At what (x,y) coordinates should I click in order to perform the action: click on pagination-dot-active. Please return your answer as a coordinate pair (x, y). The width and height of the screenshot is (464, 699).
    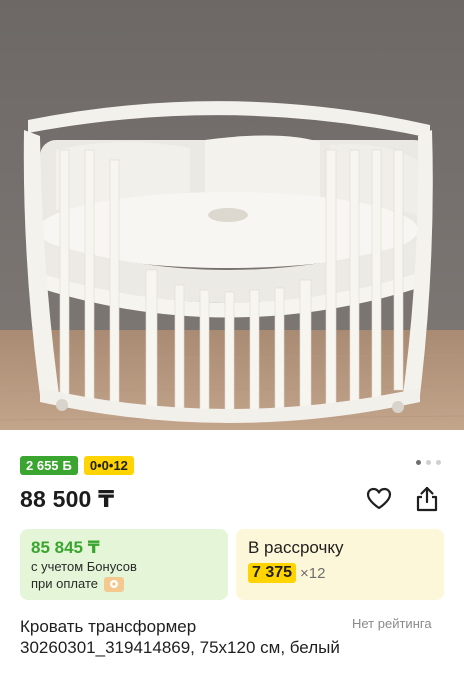
    Looking at the image, I should click on (418, 462).